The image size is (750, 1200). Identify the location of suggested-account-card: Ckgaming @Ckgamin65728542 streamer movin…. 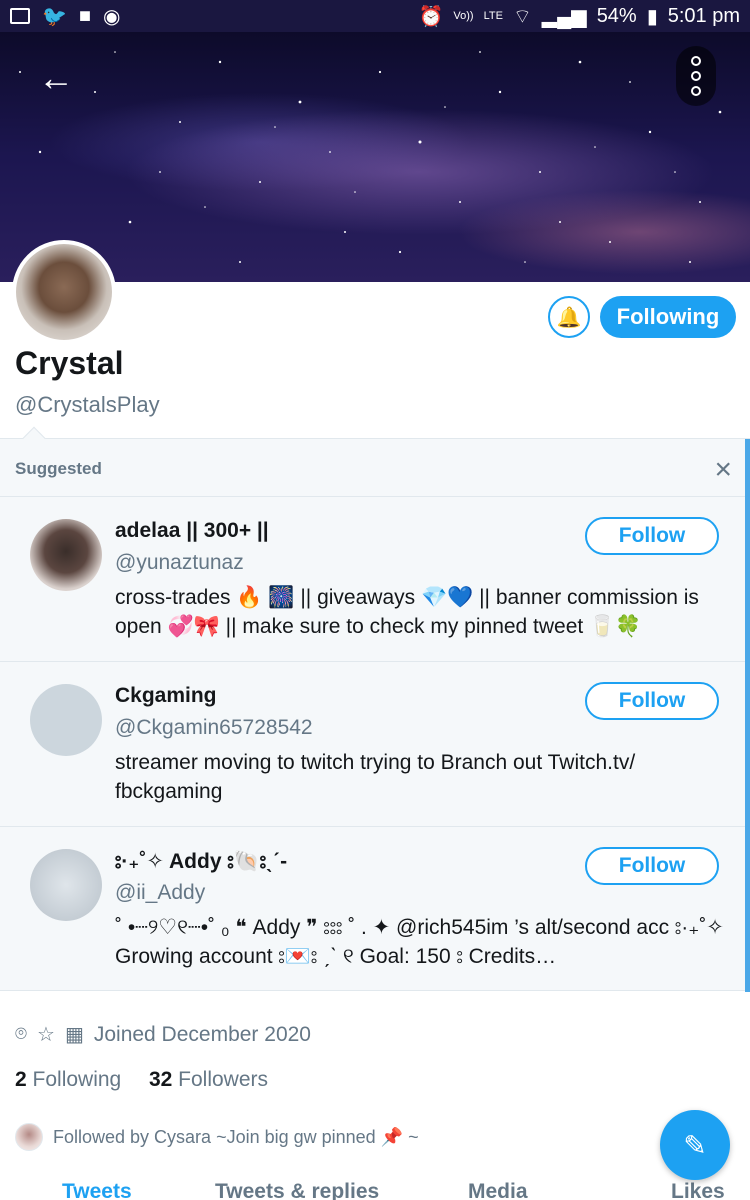
(372, 744).